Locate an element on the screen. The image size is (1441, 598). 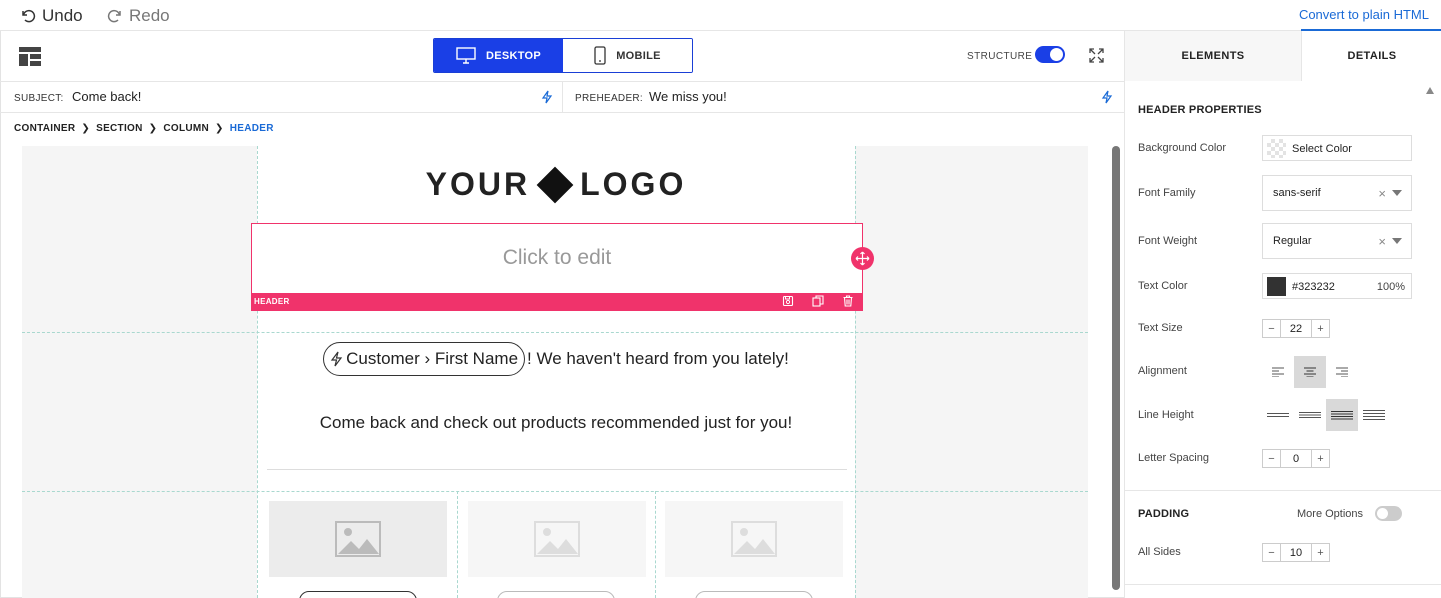
merge-tag-label: Customer › First Name is located at coordinates (432, 358).